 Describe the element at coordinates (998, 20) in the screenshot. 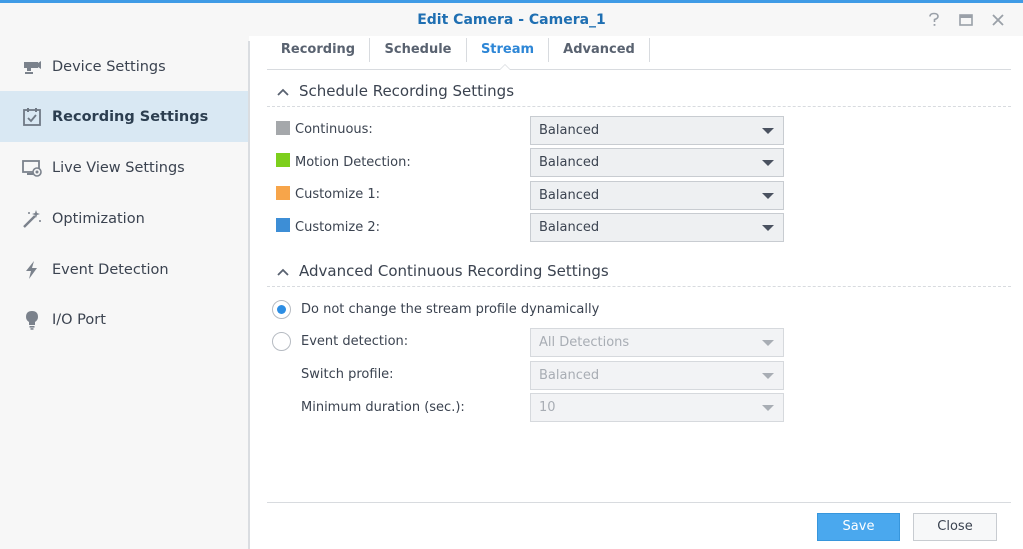

I see `close-icon` at that location.